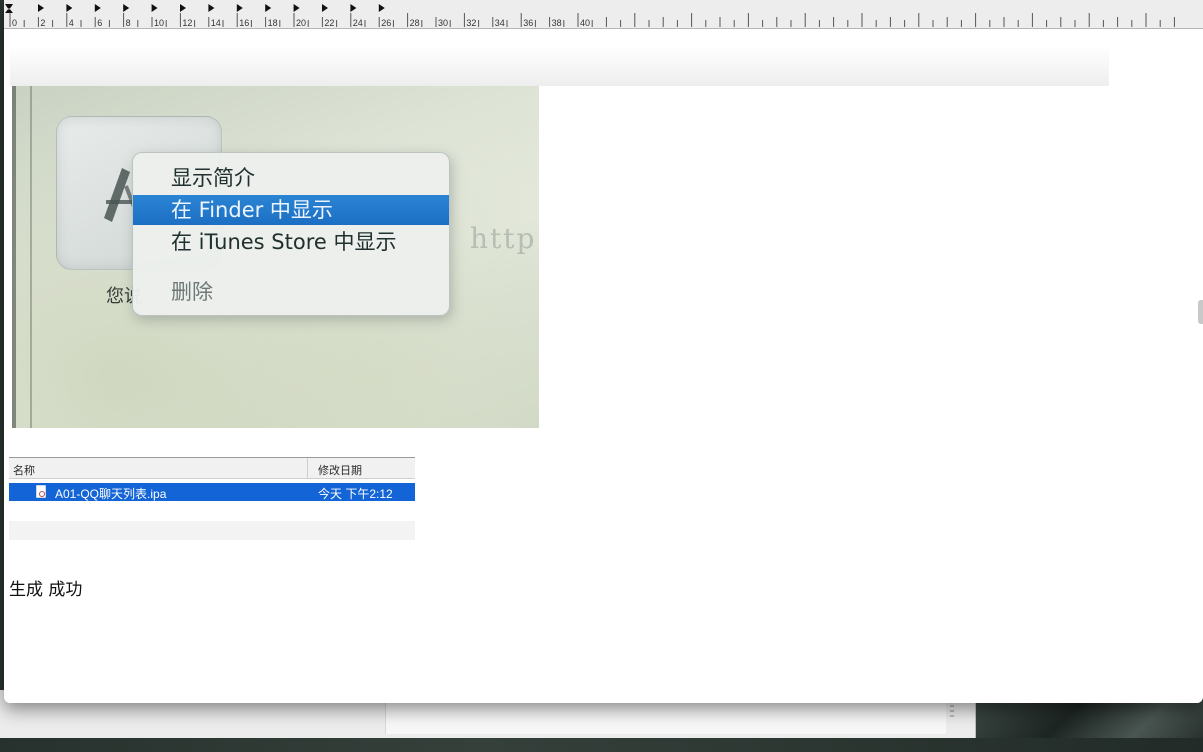 The height and width of the screenshot is (752, 1203). Describe the element at coordinates (99, 23) in the screenshot. I see `ruler-label: 6` at that location.